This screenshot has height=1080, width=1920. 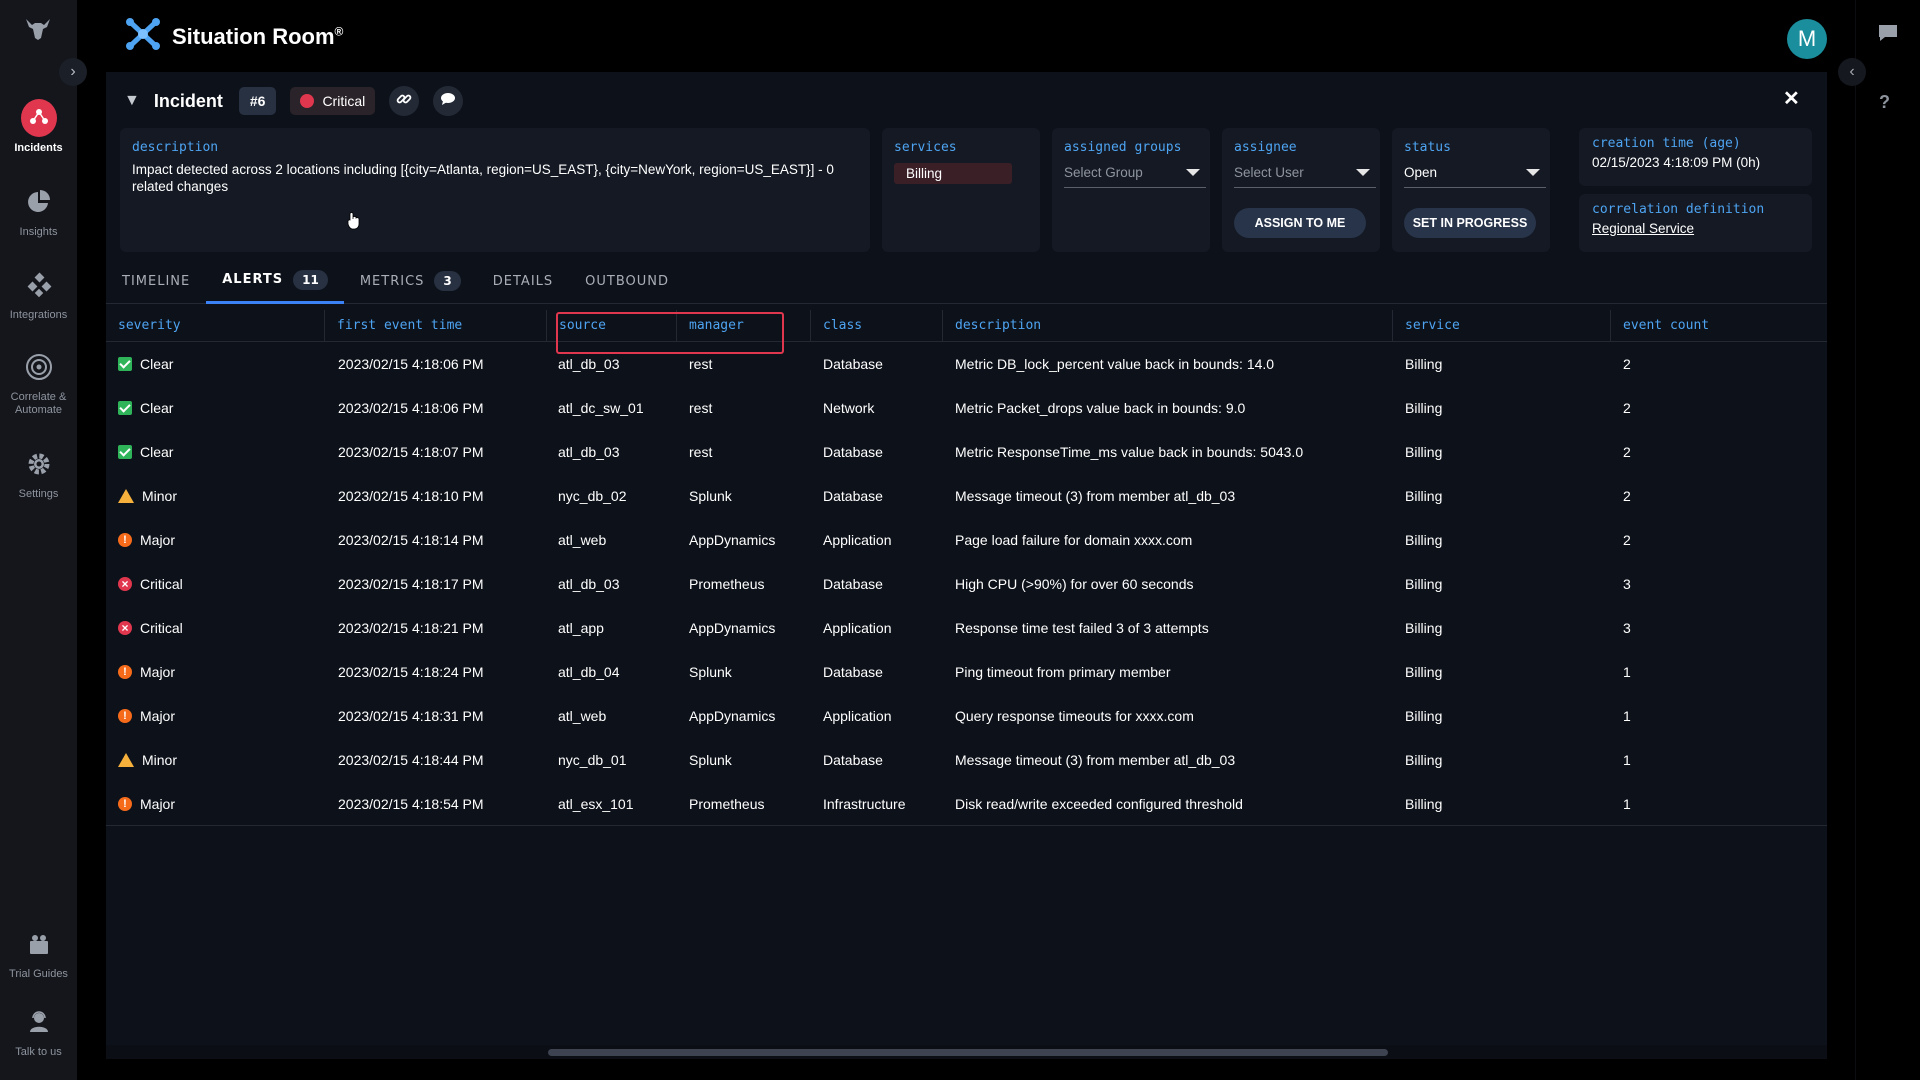 What do you see at coordinates (991, 326) in the screenshot?
I see `header-description: description` at bounding box center [991, 326].